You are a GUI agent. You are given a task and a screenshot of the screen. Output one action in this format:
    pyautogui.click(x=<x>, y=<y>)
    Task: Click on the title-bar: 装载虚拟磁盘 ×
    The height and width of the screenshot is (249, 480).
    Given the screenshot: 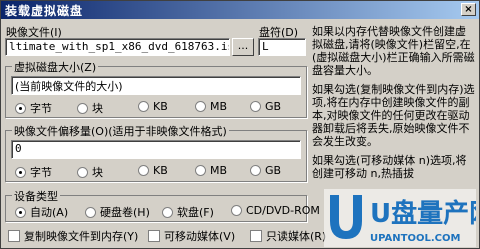 What is the action you would take?
    pyautogui.click(x=240, y=10)
    